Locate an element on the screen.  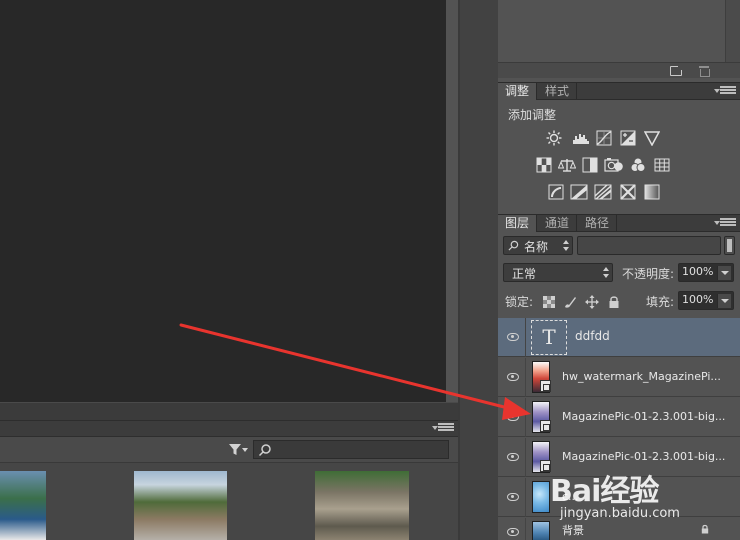
lock-position-icon is located at coordinates (592, 302).